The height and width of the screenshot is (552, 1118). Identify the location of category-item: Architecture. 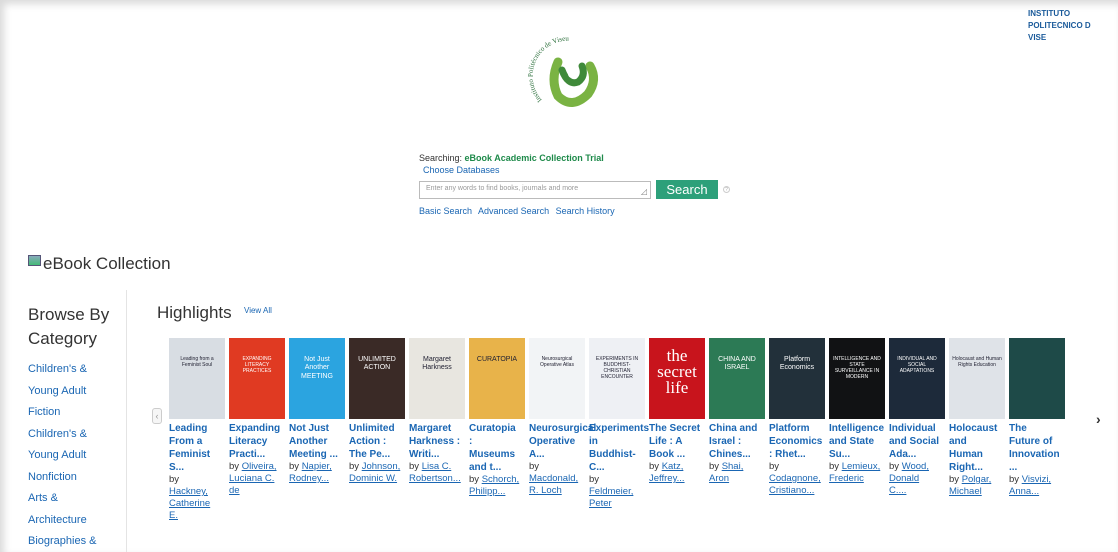
(75, 521).